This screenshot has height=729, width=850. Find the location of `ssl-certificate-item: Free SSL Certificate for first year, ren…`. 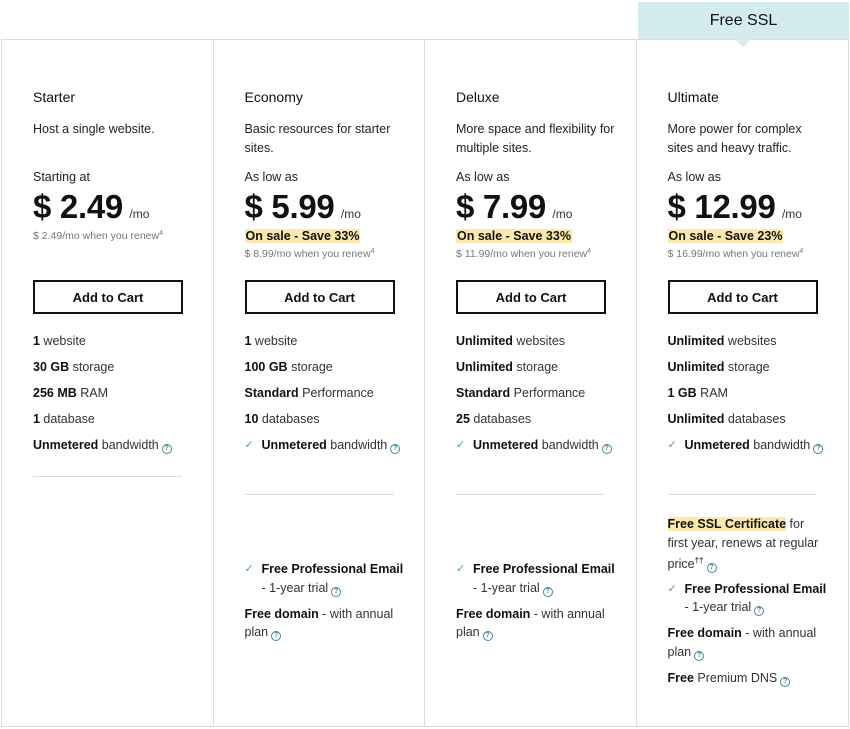

ssl-certificate-item: Free SSL Certificate for first year, ren… is located at coordinates (747, 544).